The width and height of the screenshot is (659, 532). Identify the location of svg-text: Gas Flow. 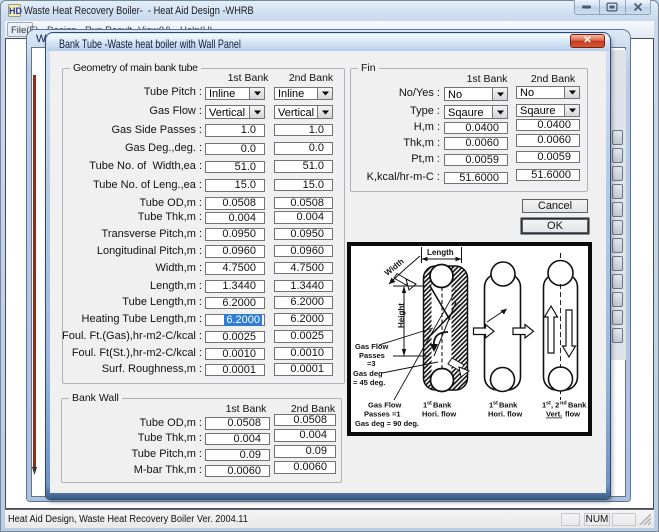
(385, 405).